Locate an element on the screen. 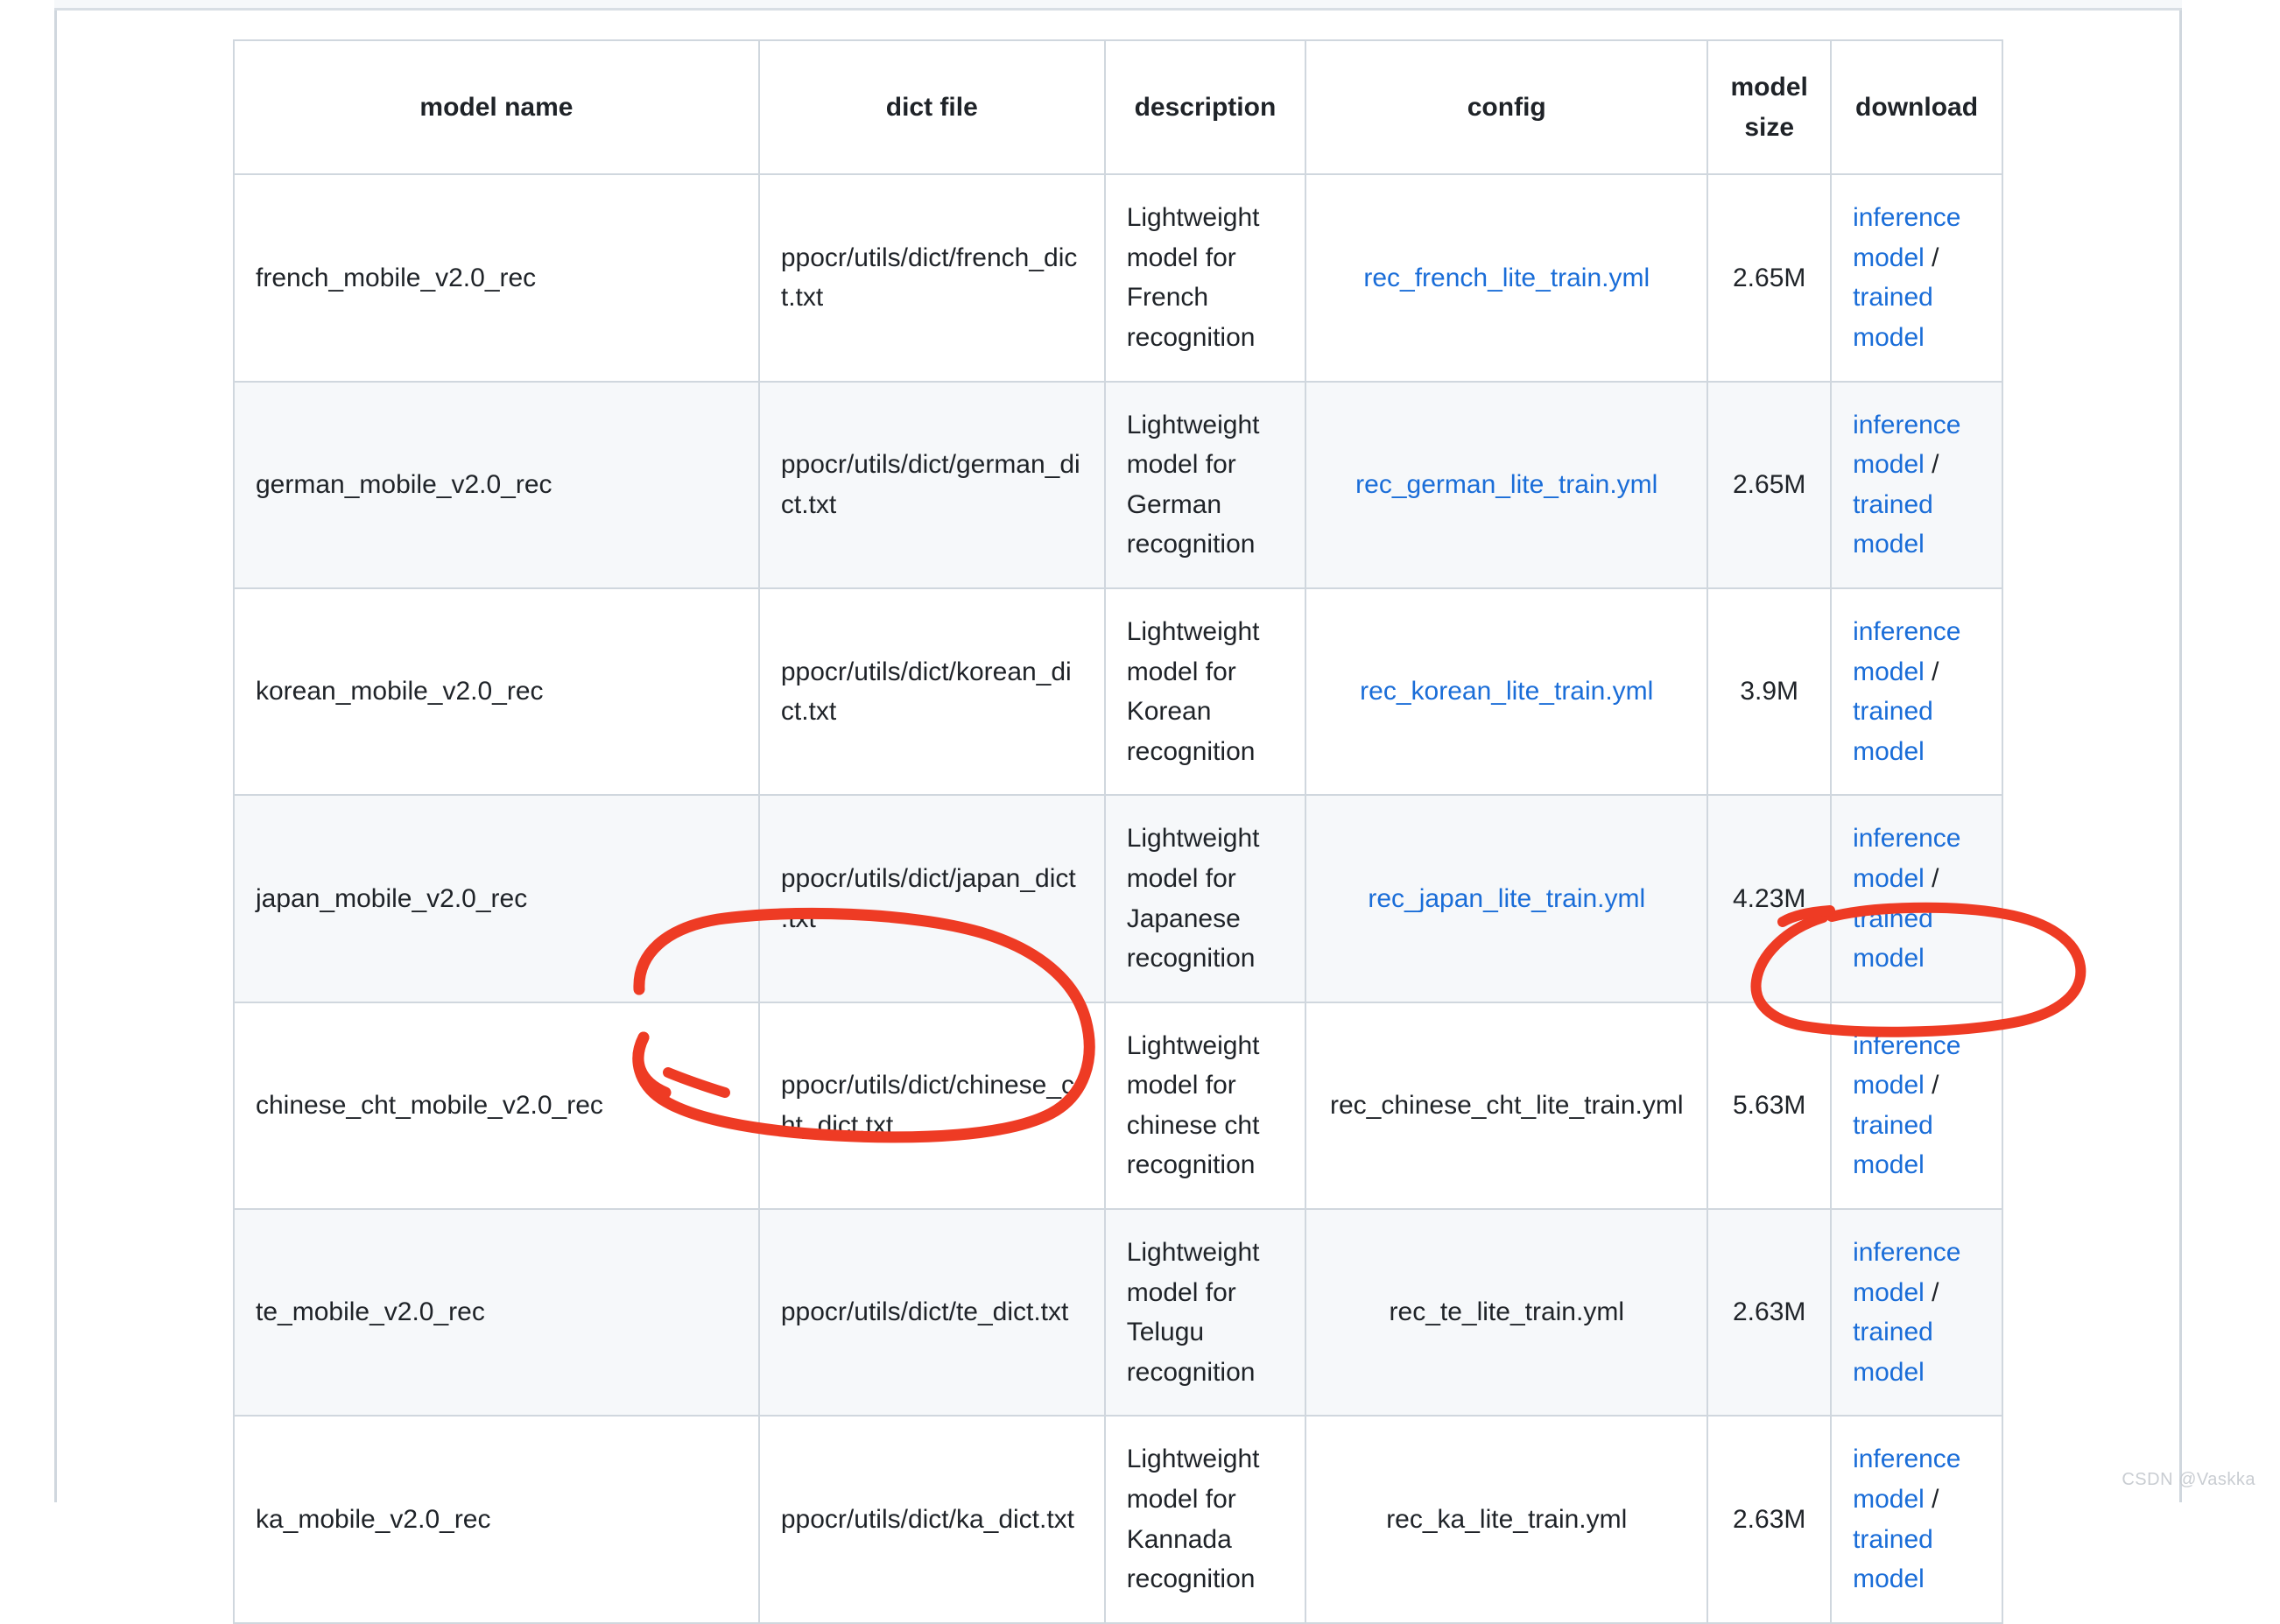 This screenshot has height=1624, width=2280. config-text: rec_te_lite_train.yml is located at coordinates (1506, 1312).